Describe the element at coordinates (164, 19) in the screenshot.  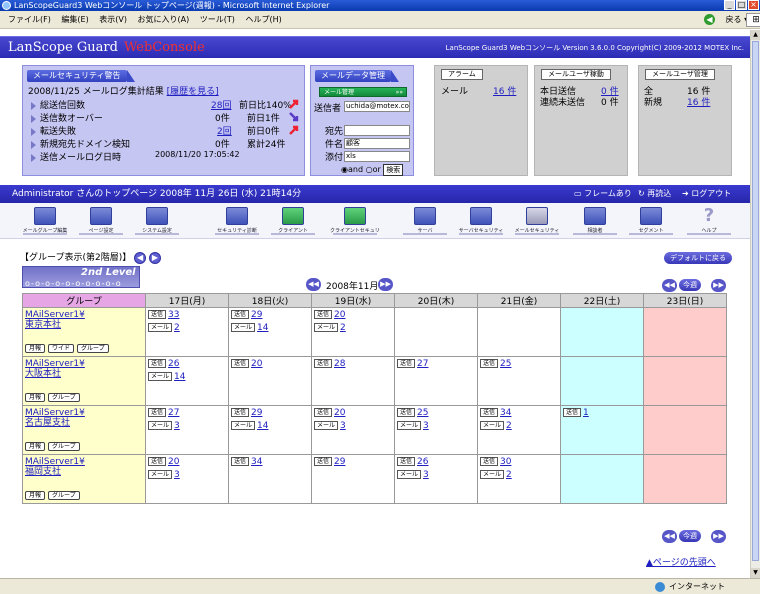
I see `menu-favorites: お気に入り(A)` at that location.